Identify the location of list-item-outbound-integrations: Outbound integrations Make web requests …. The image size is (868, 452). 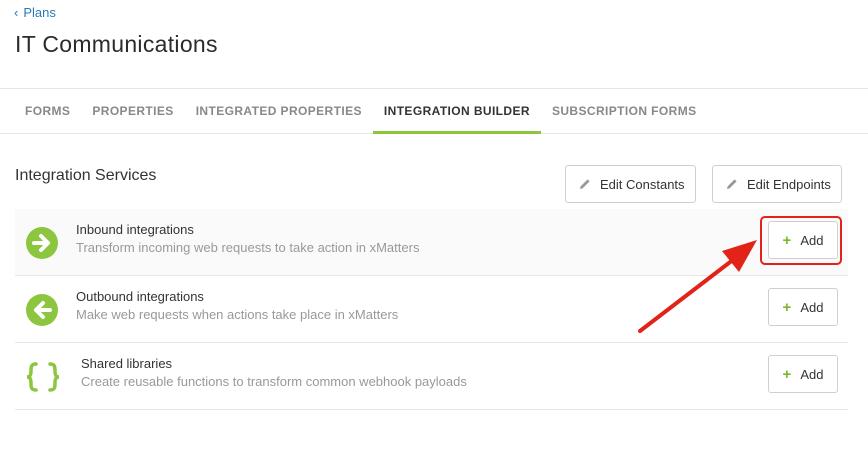
(431, 309).